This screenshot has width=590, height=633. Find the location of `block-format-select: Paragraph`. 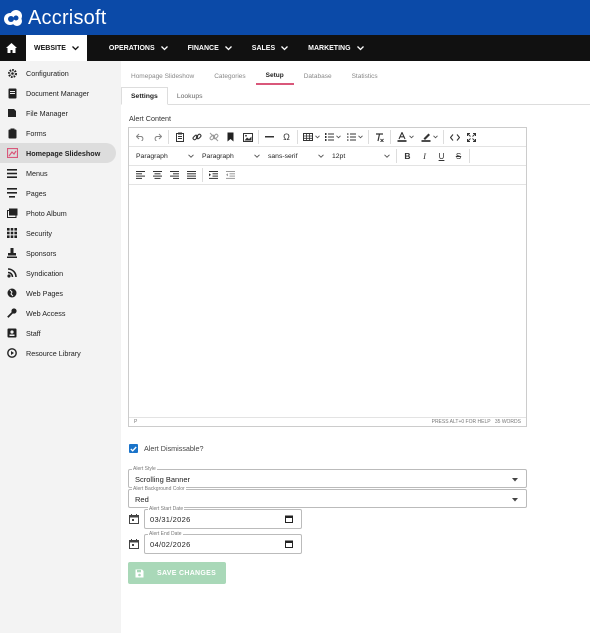

block-format-select: Paragraph is located at coordinates (165, 156).